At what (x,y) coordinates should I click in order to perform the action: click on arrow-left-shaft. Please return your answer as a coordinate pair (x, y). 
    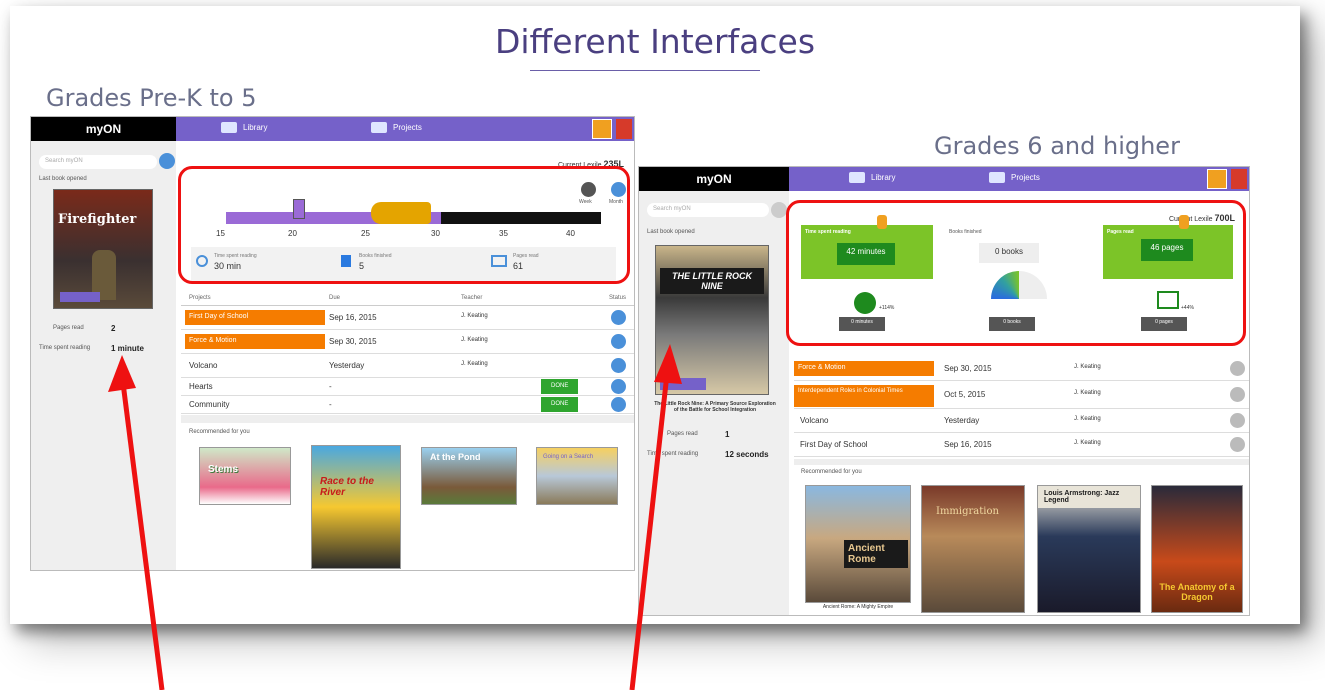
    Looking at the image, I should click on (142, 532).